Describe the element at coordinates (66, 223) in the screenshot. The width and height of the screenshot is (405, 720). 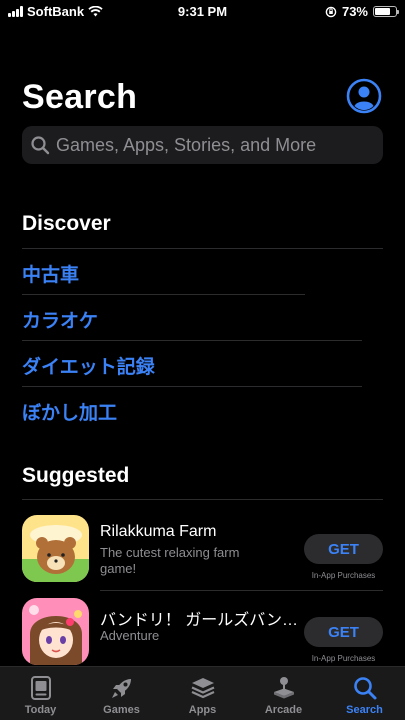
I see `discover-title: Discover` at that location.